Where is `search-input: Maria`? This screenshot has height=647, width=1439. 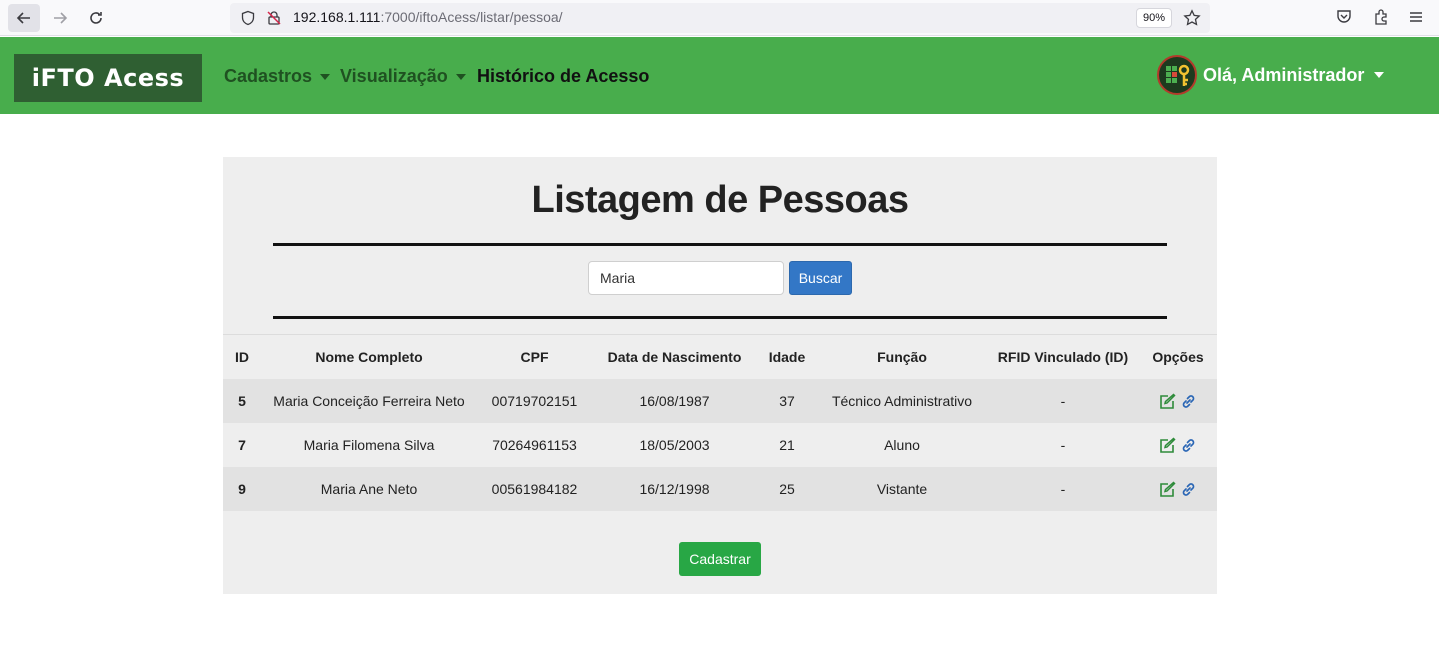 search-input: Maria is located at coordinates (686, 278).